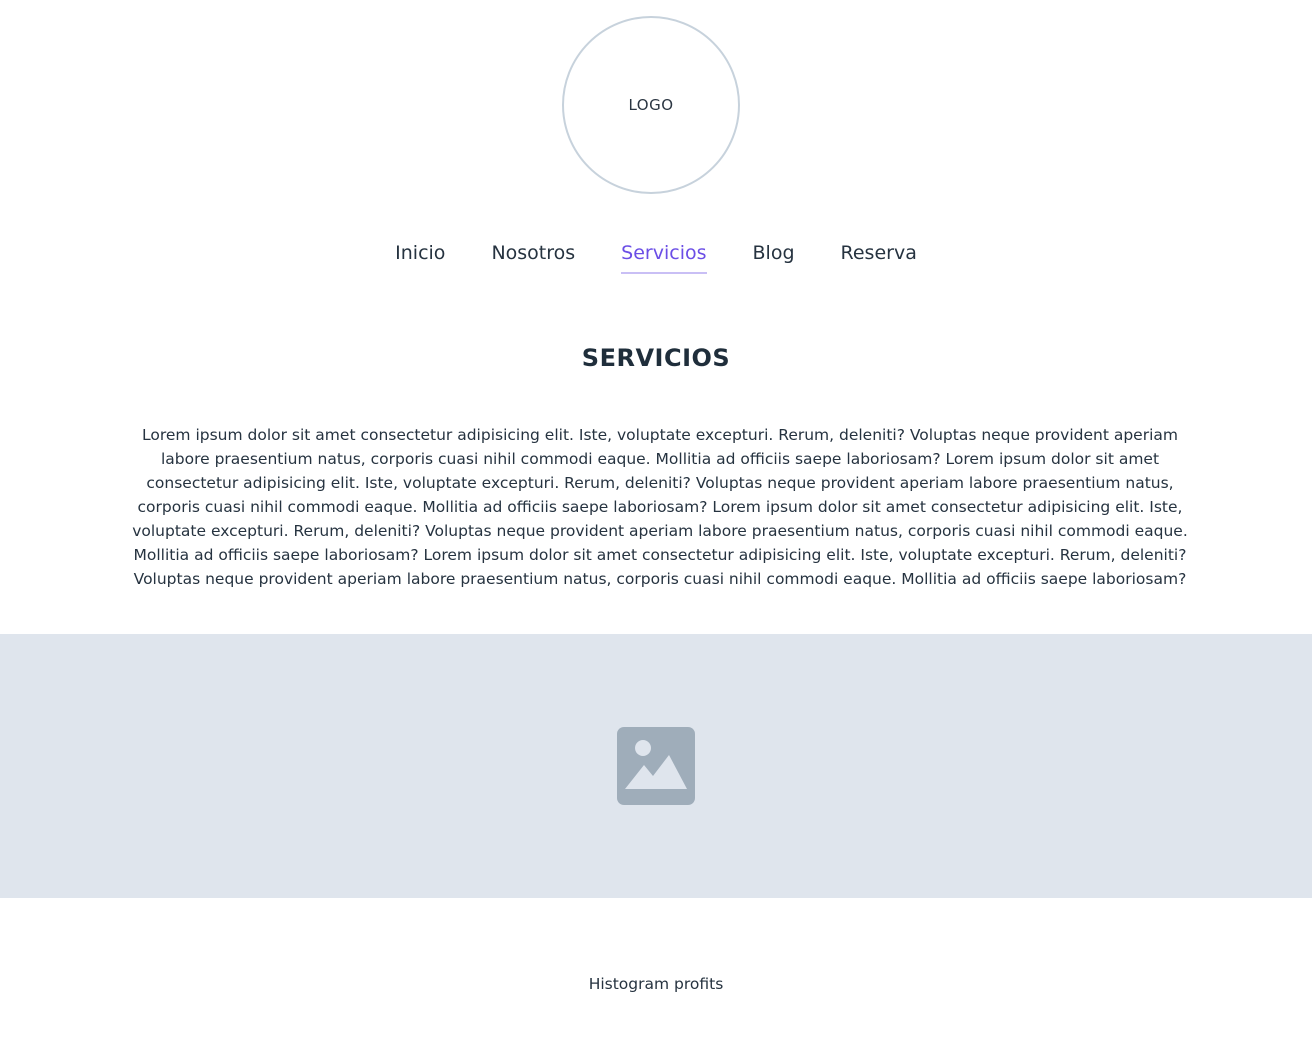 The image size is (1312, 1060). What do you see at coordinates (656, 984) in the screenshot?
I see `chart-caption: Histogram profits` at bounding box center [656, 984].